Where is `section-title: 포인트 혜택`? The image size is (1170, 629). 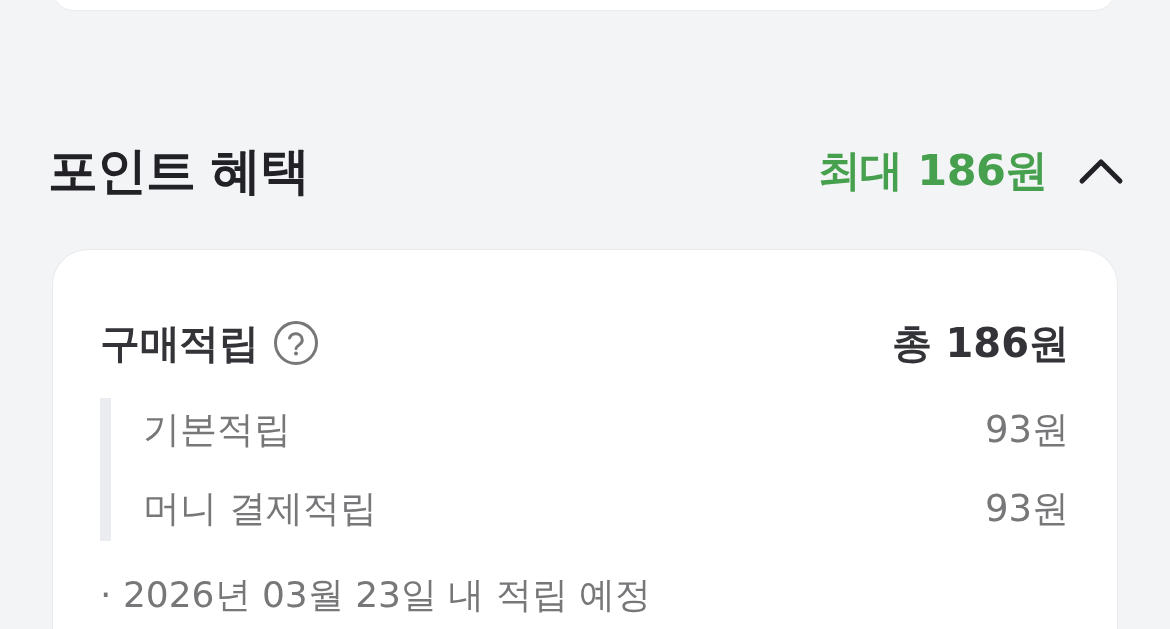
section-title: 포인트 혜택 is located at coordinates (179, 171).